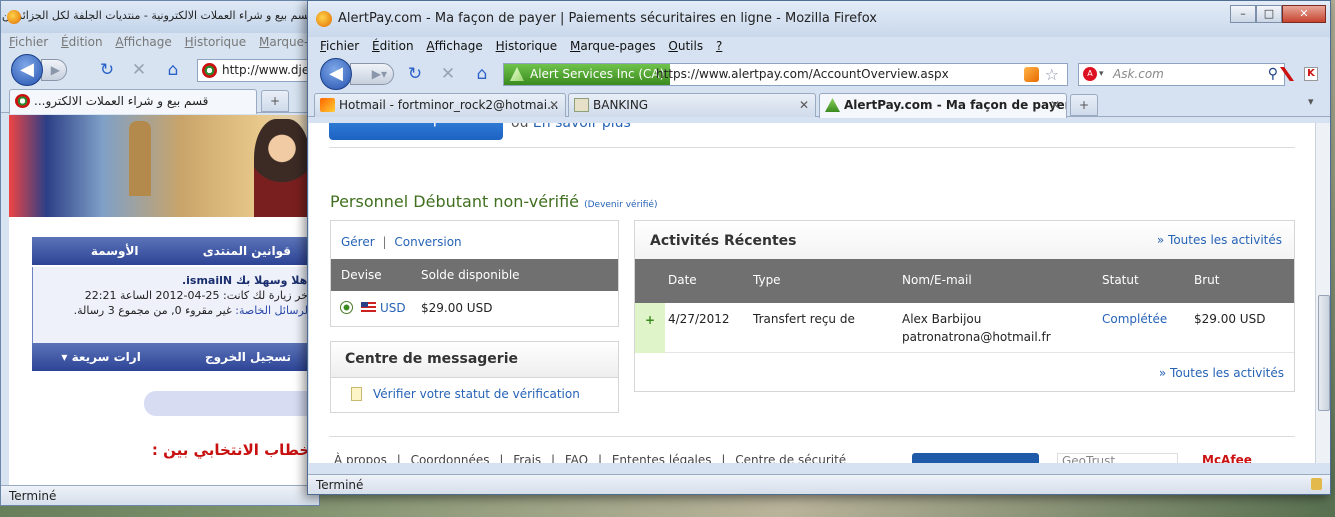 This screenshot has height=517, width=1335. I want to click on currency-radio, so click(346, 307).